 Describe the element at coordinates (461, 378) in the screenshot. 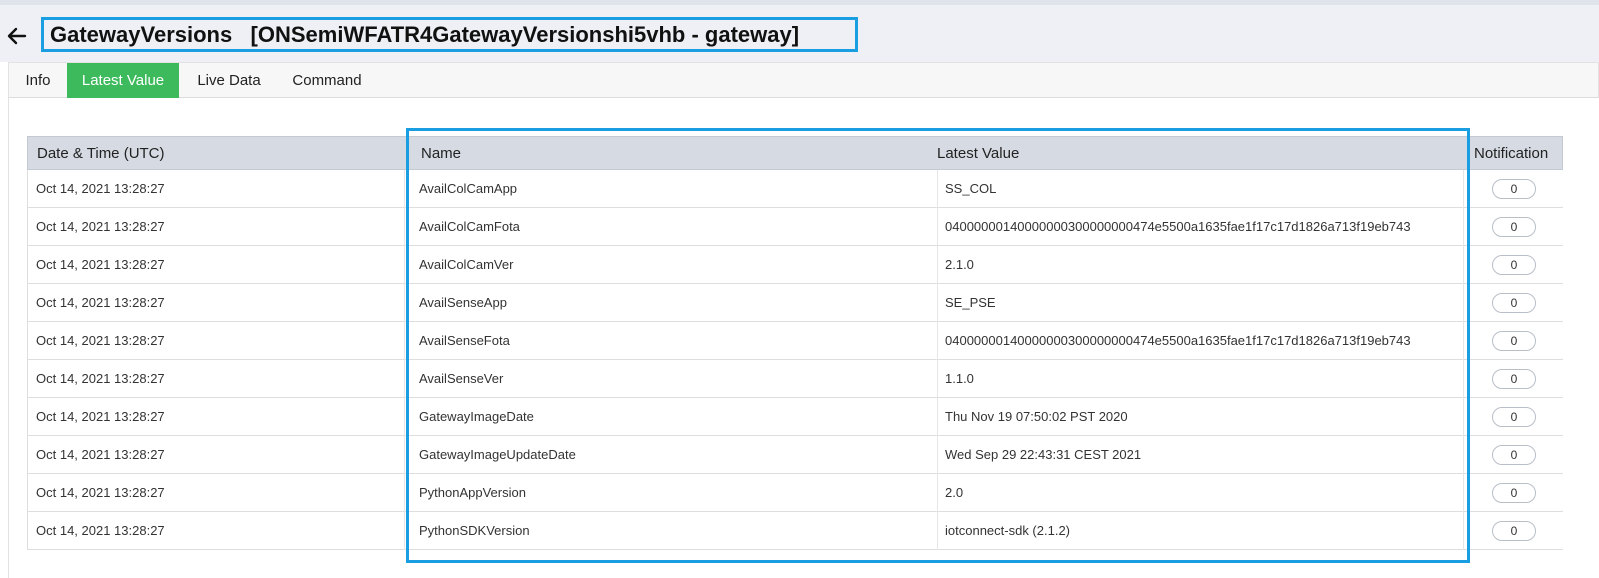

I see `cell-name: AvailSenseVer` at that location.